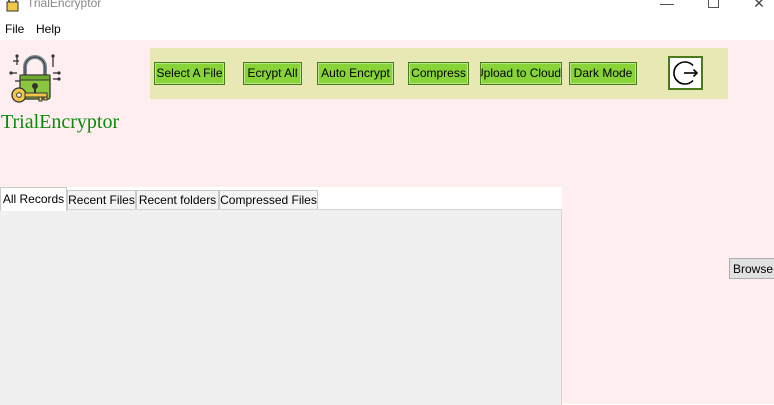 The height and width of the screenshot is (405, 774). Describe the element at coordinates (387, 7) in the screenshot. I see `window-titlebar: TrialEncryptor — ✕` at that location.